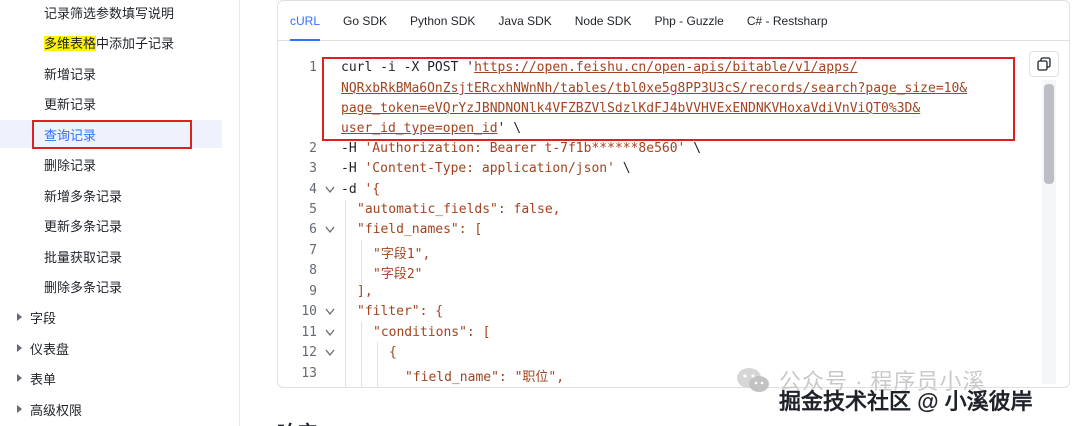 This screenshot has height=426, width=1080. Describe the element at coordinates (393, 352) in the screenshot. I see `code-line-12: {` at that location.